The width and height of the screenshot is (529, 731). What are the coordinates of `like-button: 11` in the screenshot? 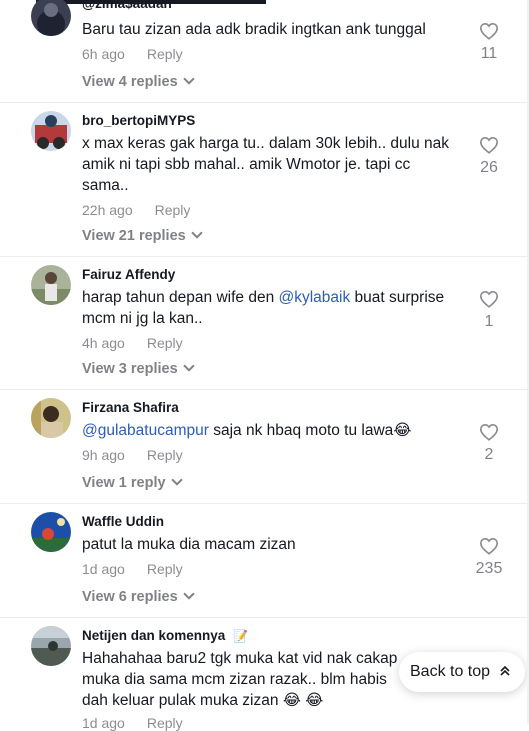 It's located at (489, 42).